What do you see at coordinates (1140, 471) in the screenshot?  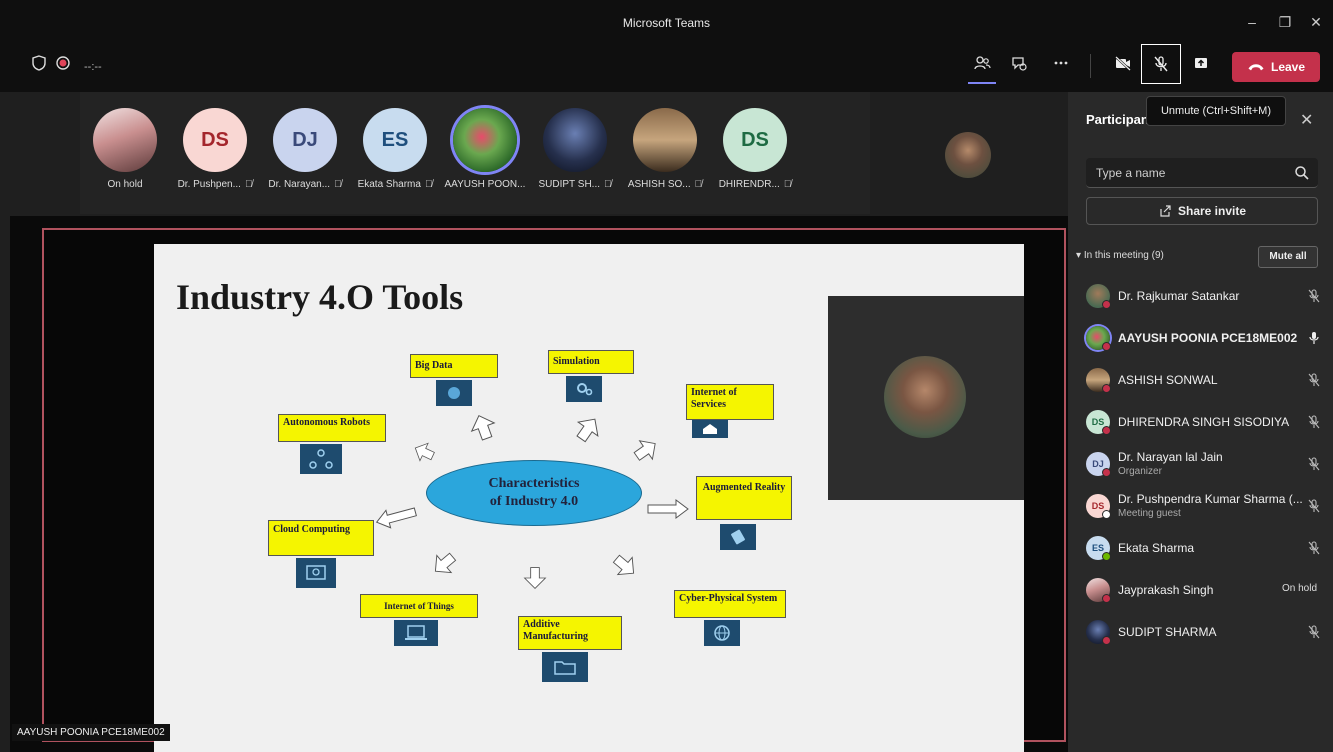 I see `participant-role: Organizer` at bounding box center [1140, 471].